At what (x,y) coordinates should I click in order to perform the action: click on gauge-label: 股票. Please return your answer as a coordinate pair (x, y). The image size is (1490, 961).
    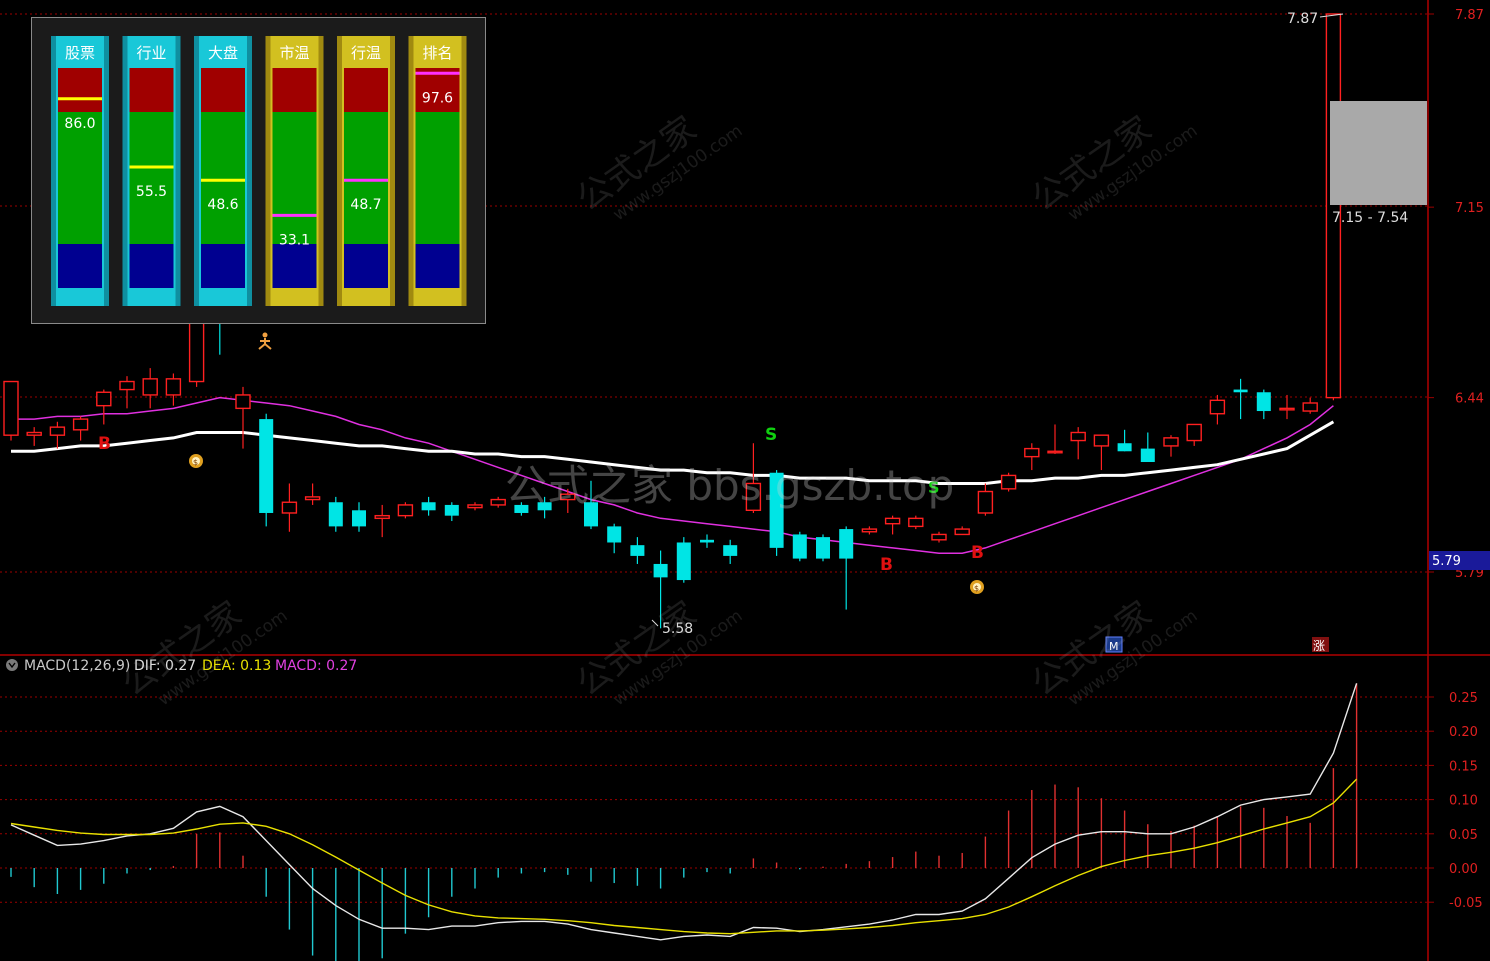
    Looking at the image, I should click on (80, 53).